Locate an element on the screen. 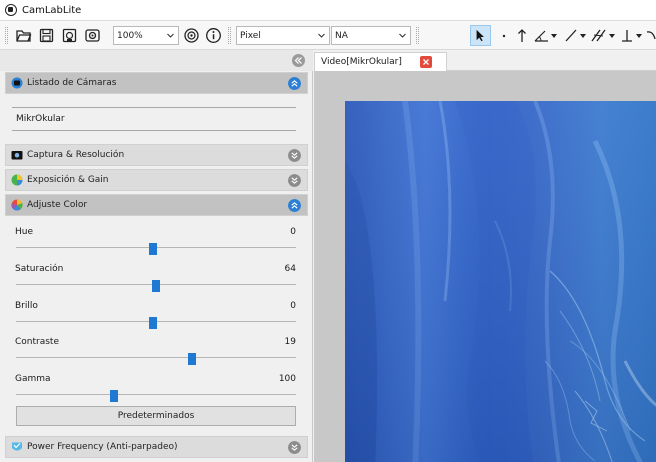 This screenshot has width=656, height=462. unit-select: Pixel is located at coordinates (283, 35).